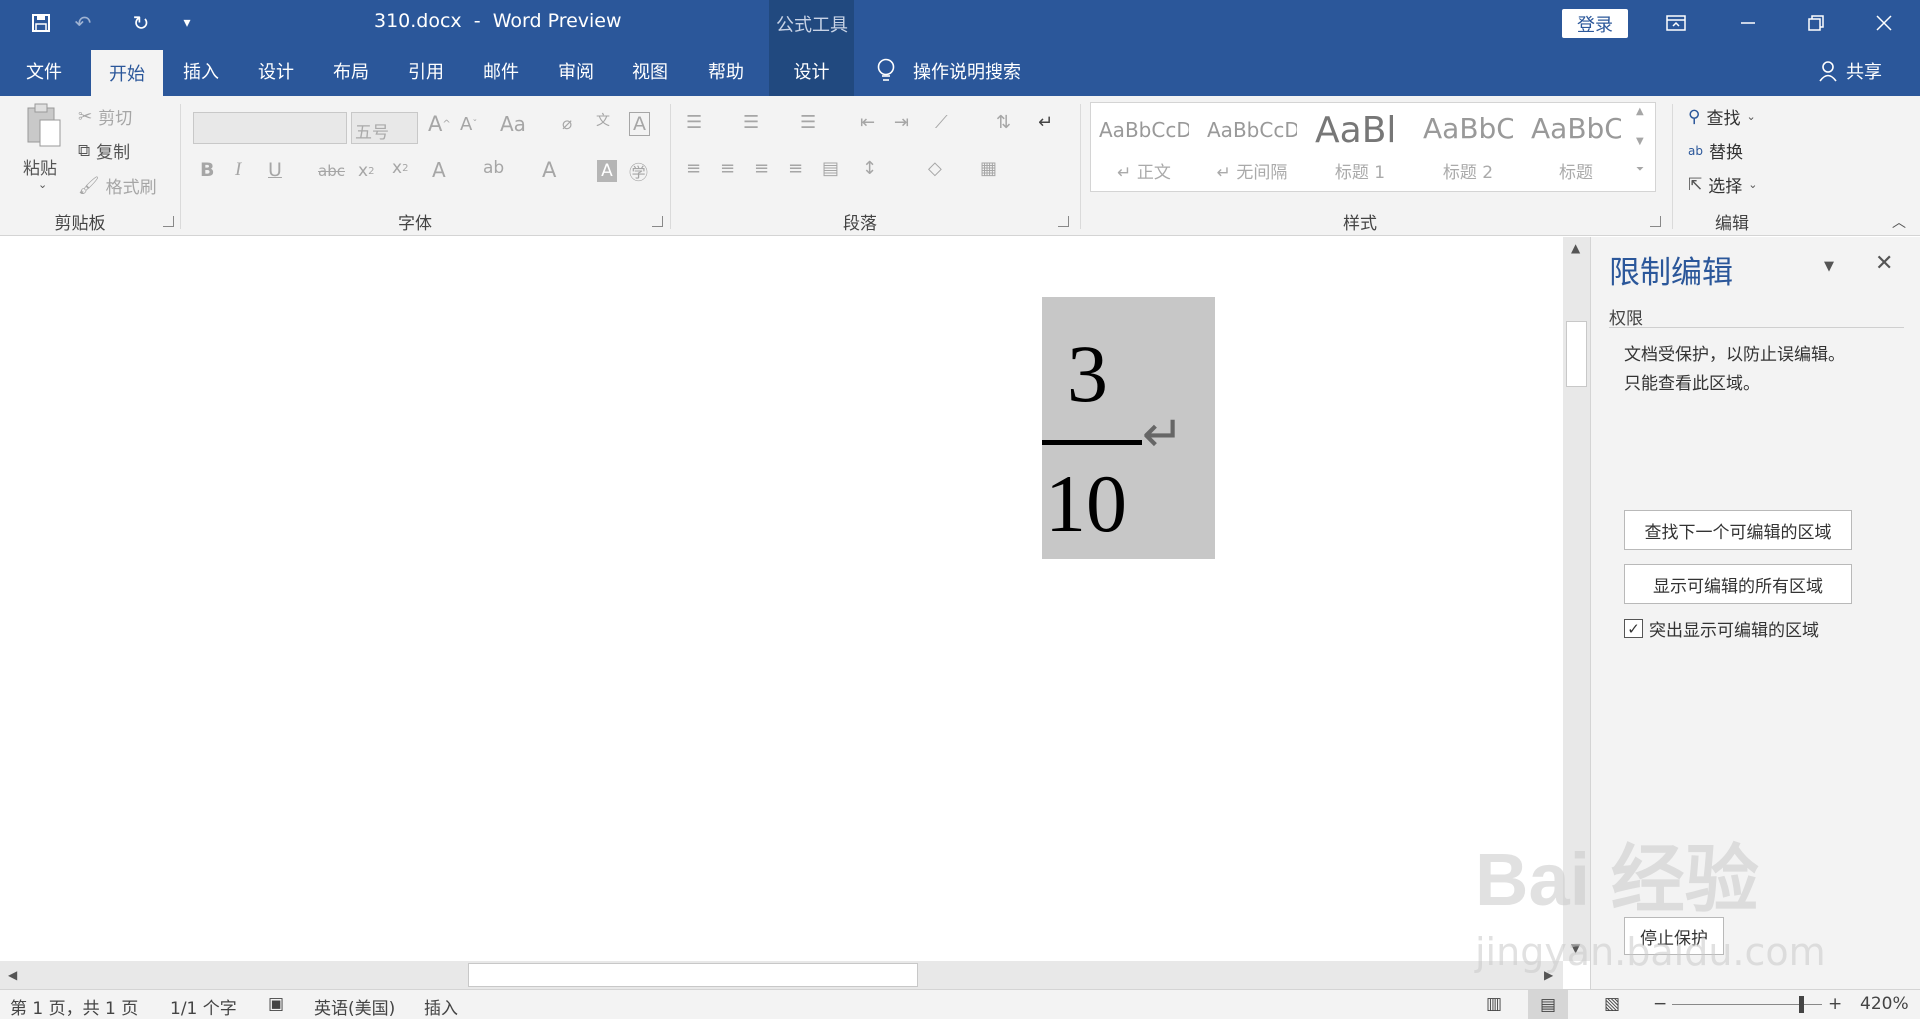 The image size is (1920, 1019). Describe the element at coordinates (351, 71) in the screenshot. I see `tab-layout: 布局` at that location.